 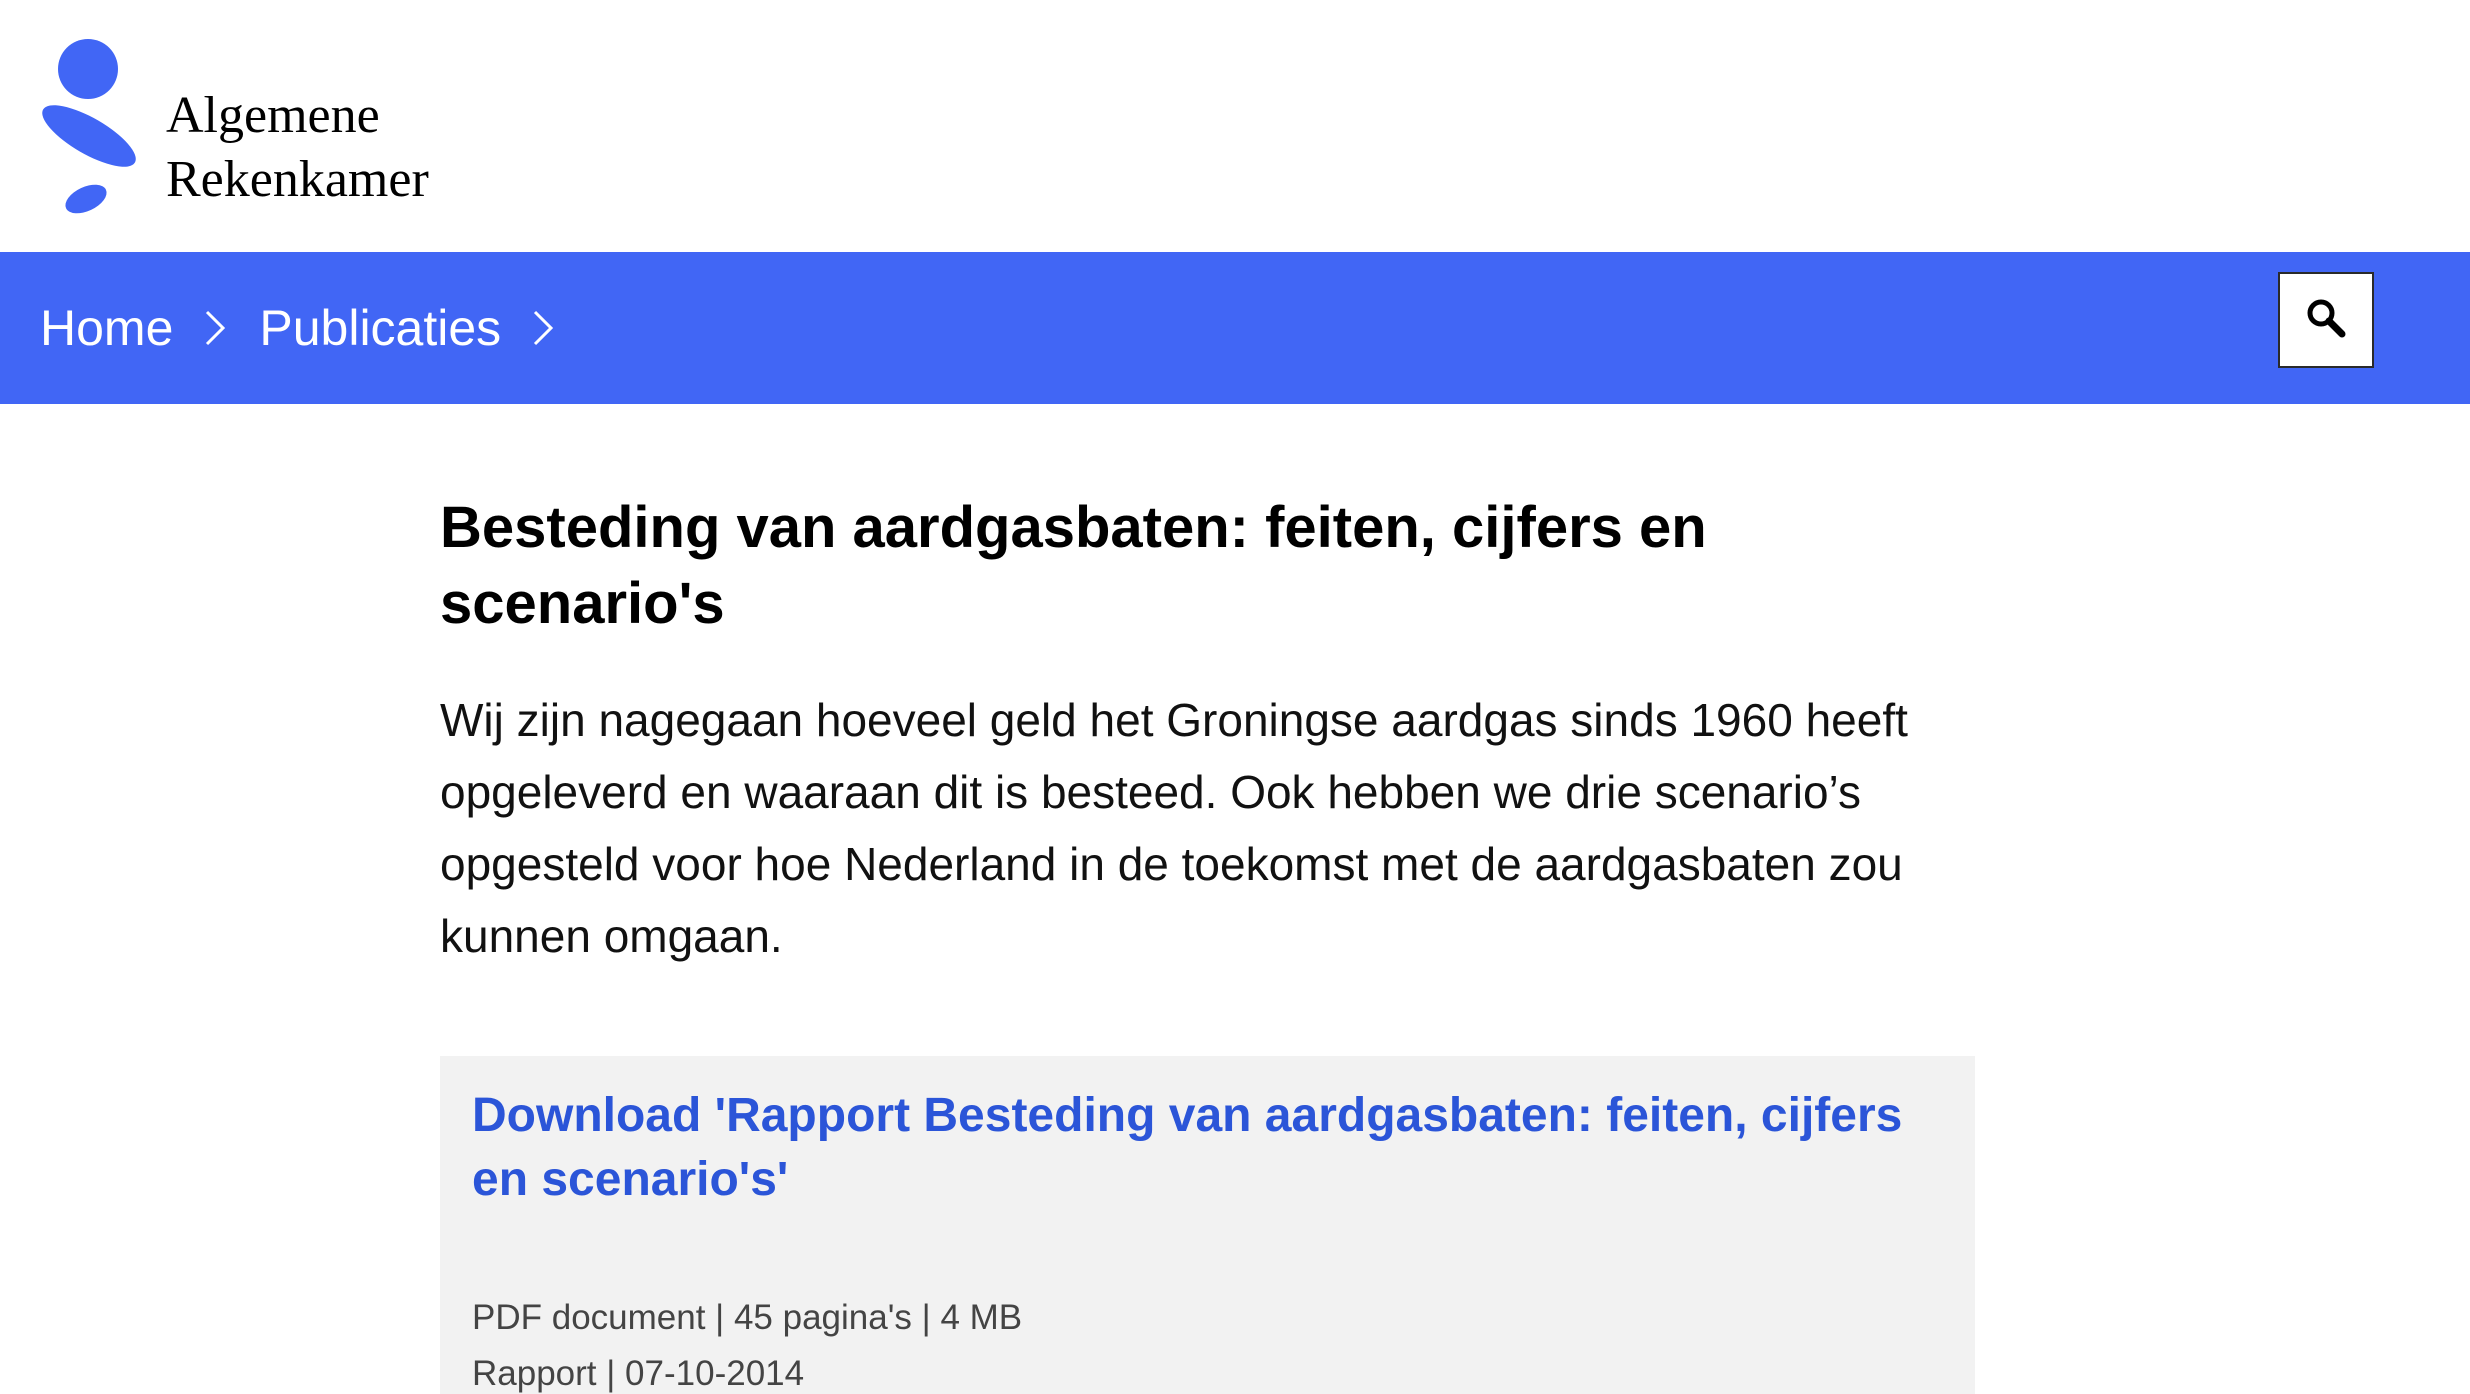 What do you see at coordinates (638, 1373) in the screenshot?
I see `publication-meta: Rapport | 07-10-2014` at bounding box center [638, 1373].